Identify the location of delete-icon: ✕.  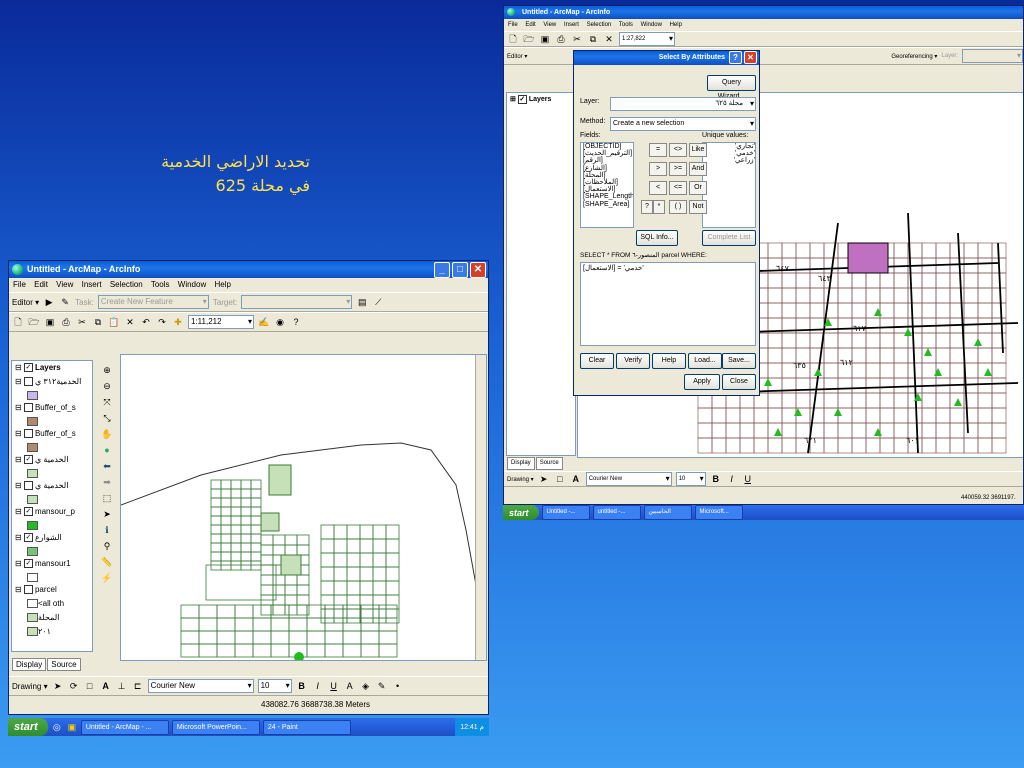
(130, 322).